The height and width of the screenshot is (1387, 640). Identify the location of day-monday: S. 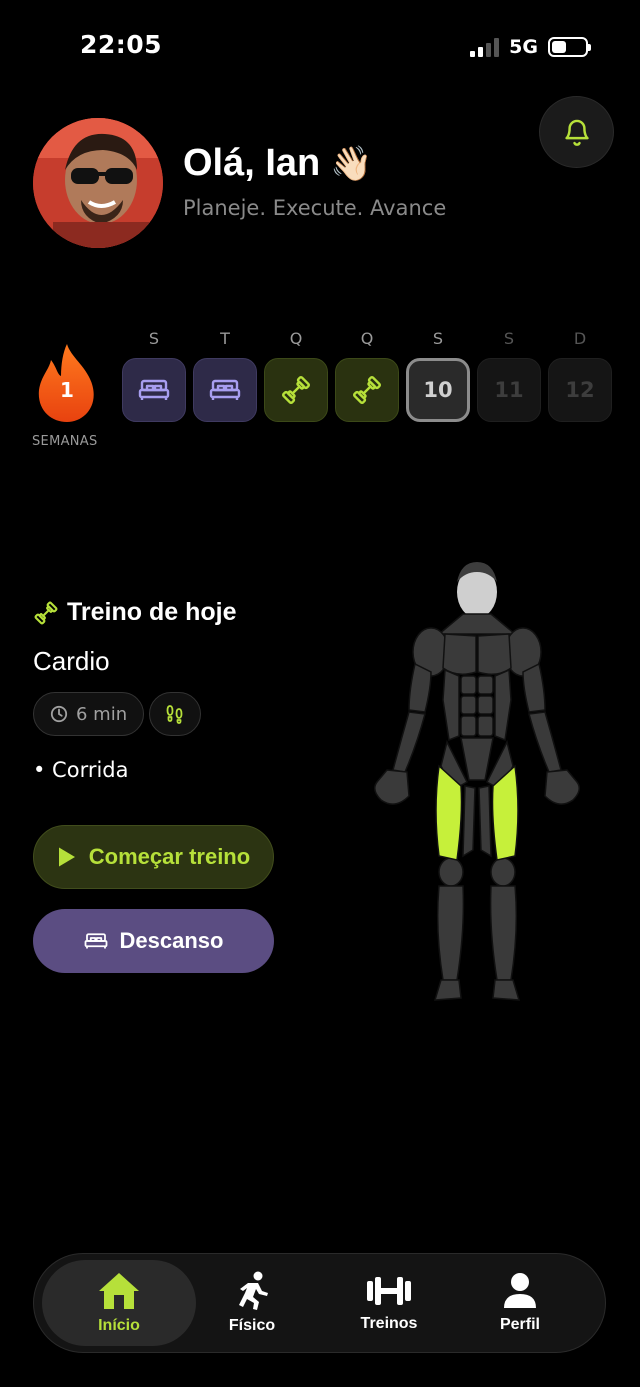
(154, 375).